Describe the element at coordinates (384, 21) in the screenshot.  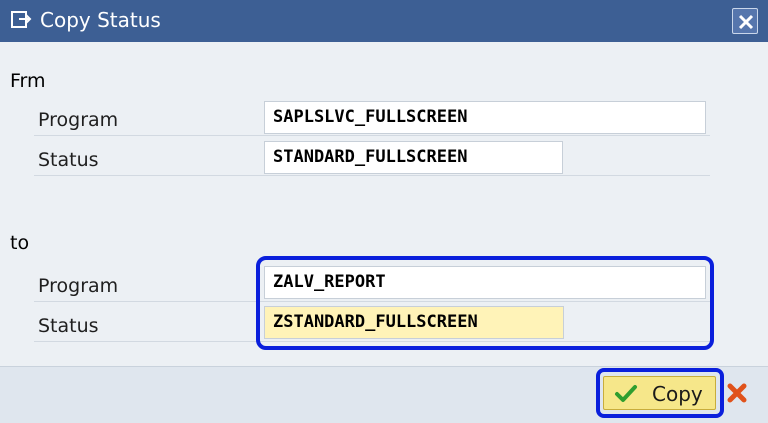
I see `title-bar: Copy Status` at that location.